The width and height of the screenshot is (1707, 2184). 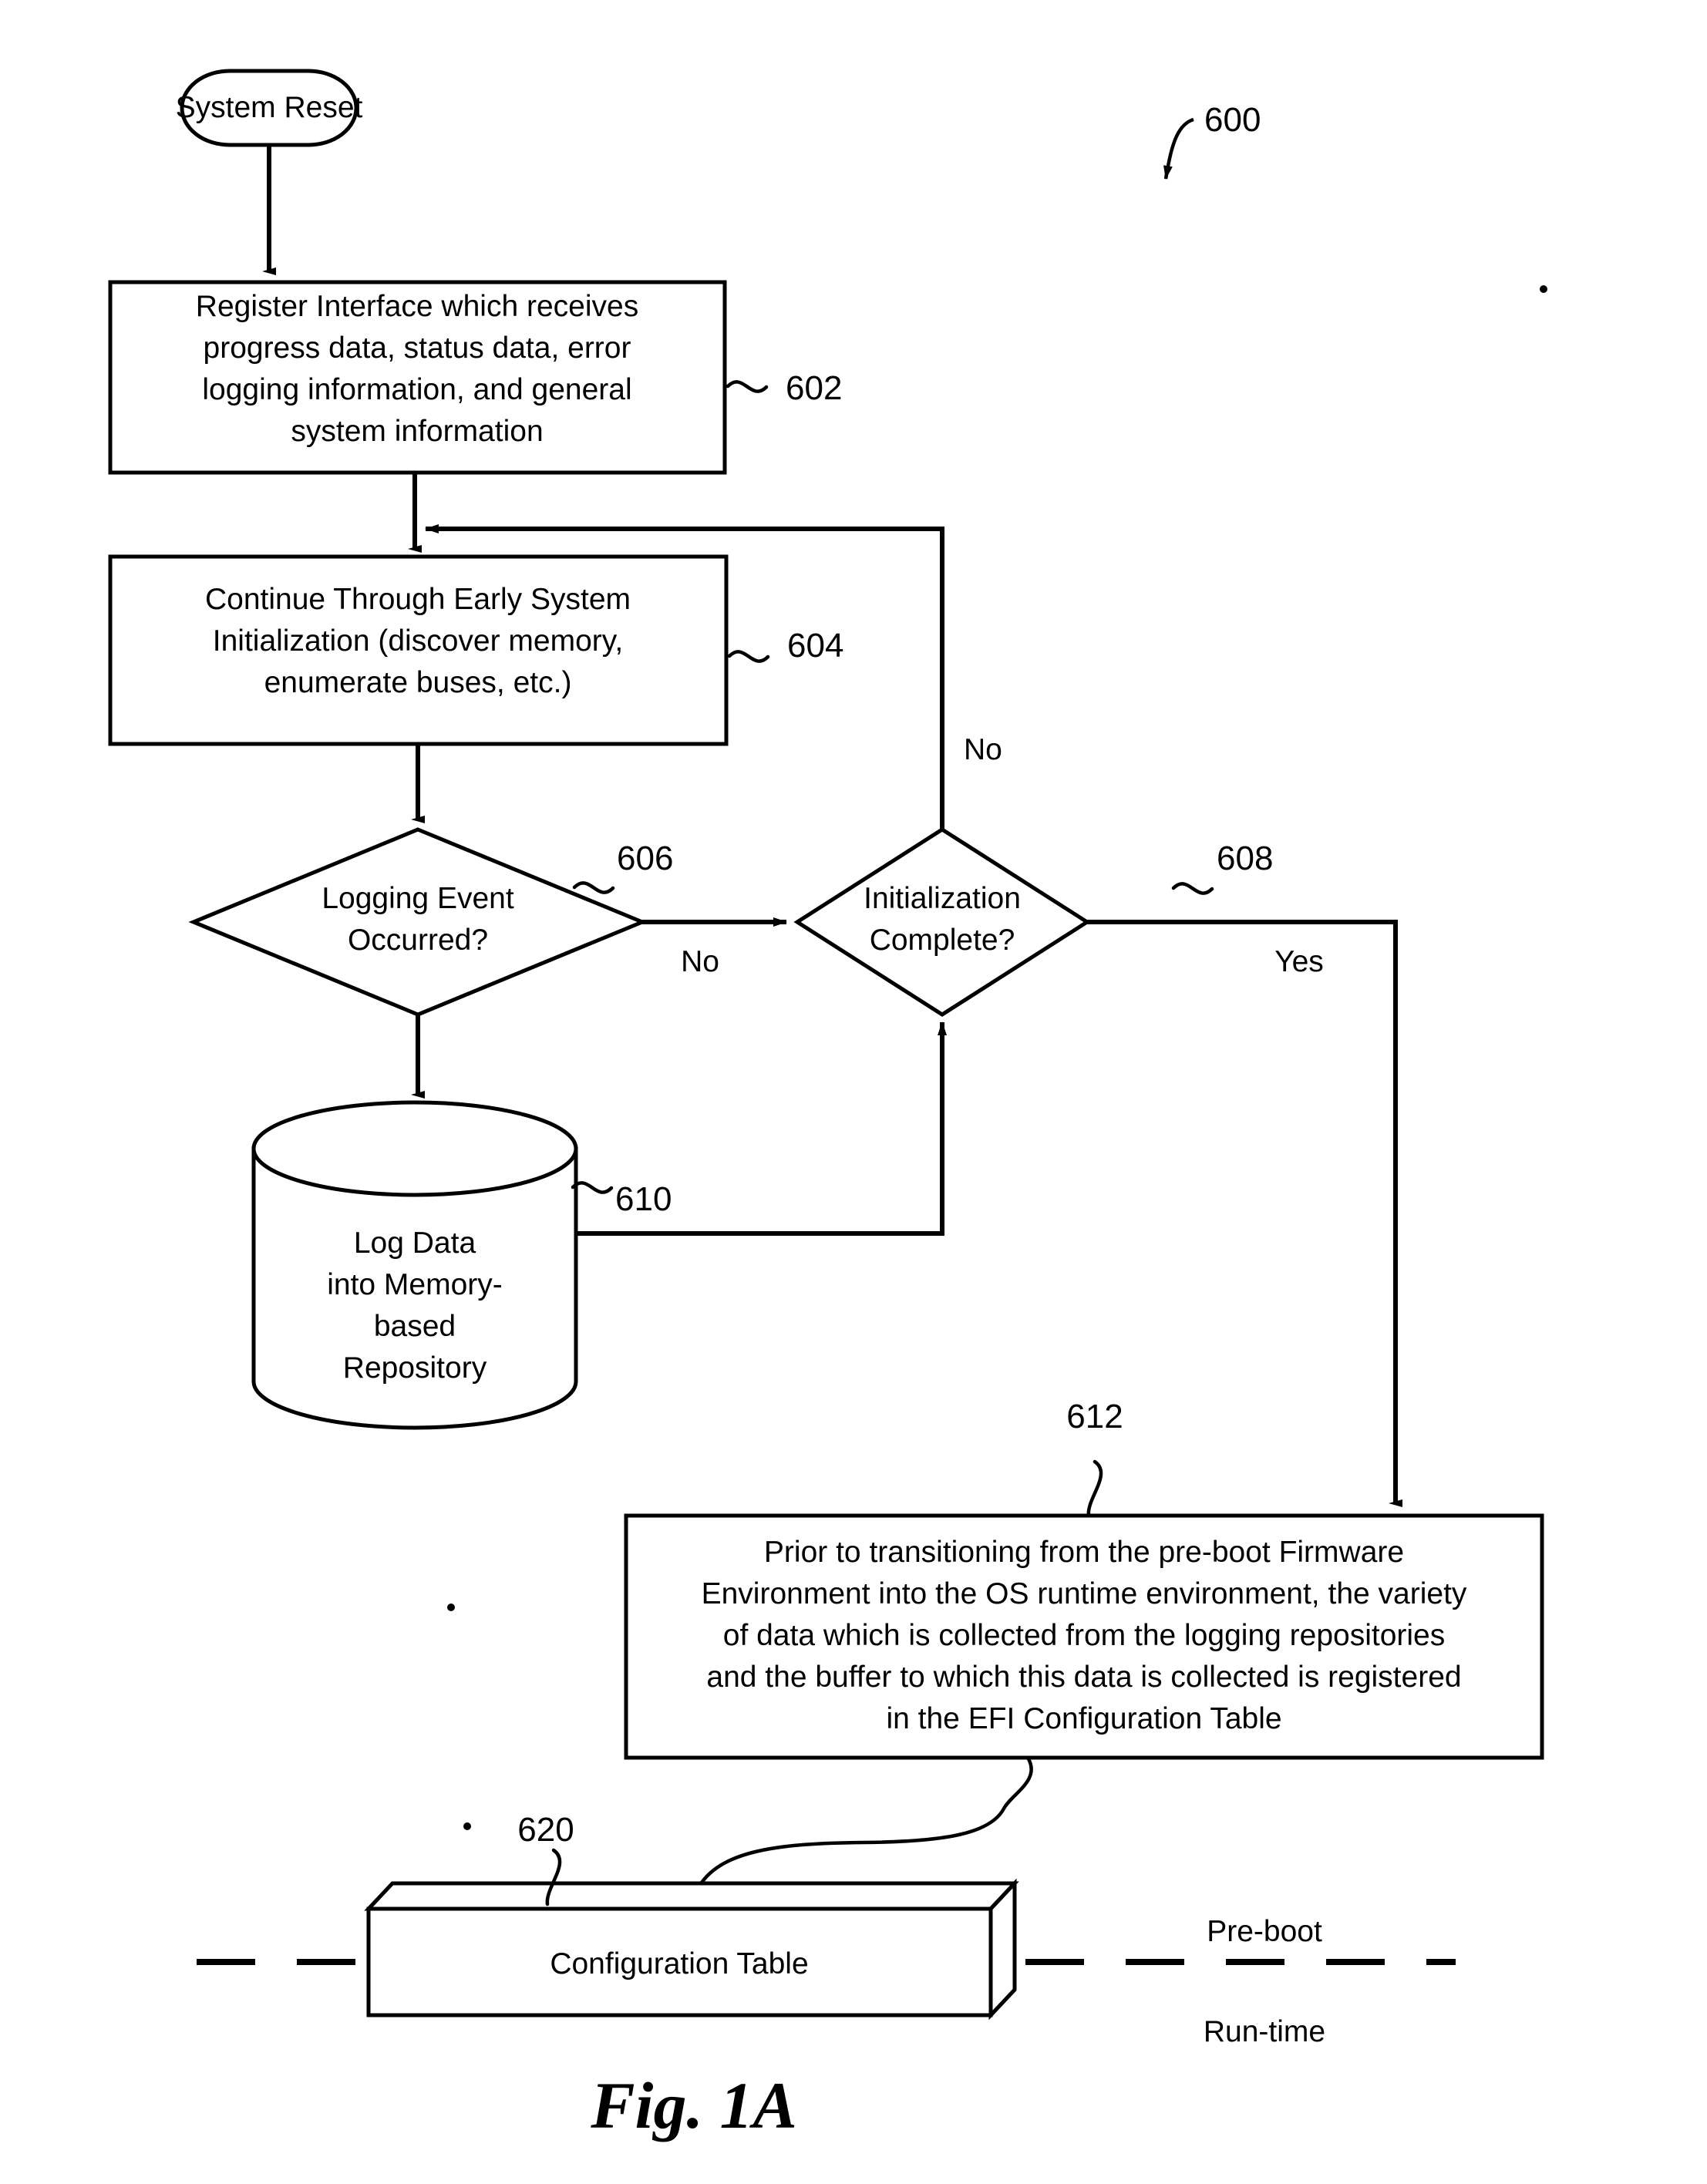 What do you see at coordinates (545, 1830) in the screenshot?
I see `ref-number-620: 620` at bounding box center [545, 1830].